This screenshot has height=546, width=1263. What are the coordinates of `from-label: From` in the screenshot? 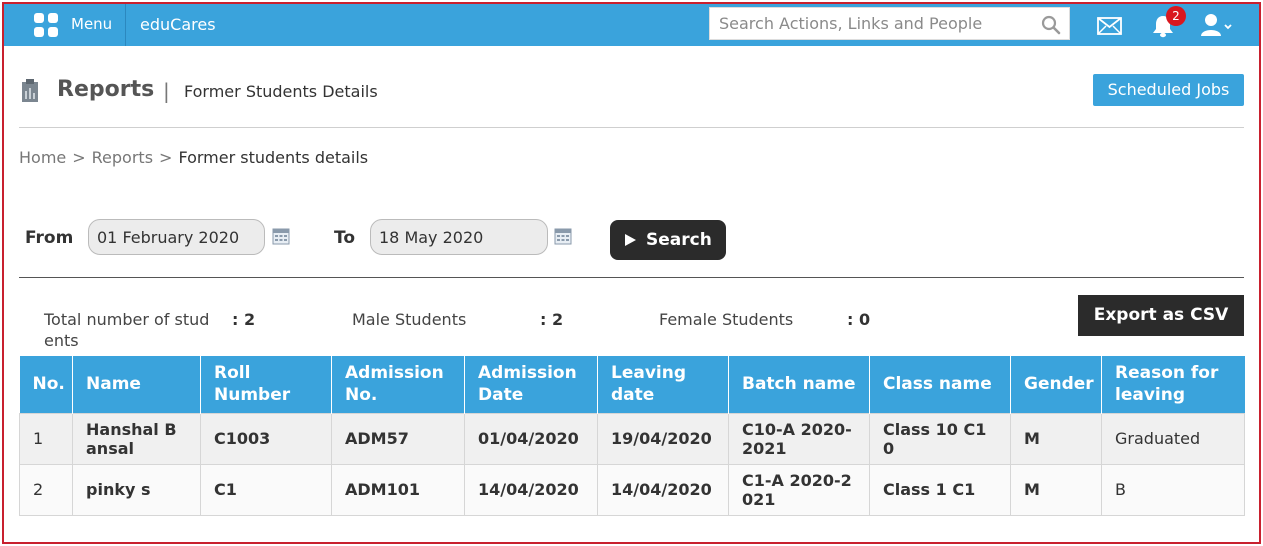 It's located at (49, 238).